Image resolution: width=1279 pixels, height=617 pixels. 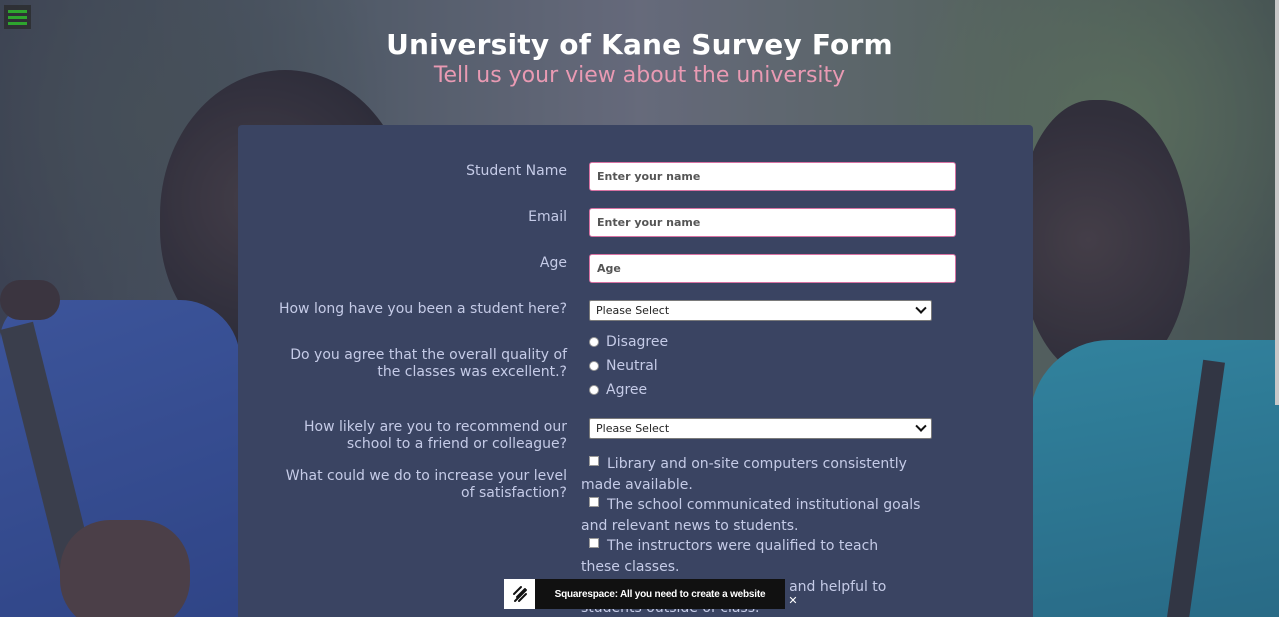 What do you see at coordinates (772, 176) in the screenshot?
I see `student-name-input` at bounding box center [772, 176].